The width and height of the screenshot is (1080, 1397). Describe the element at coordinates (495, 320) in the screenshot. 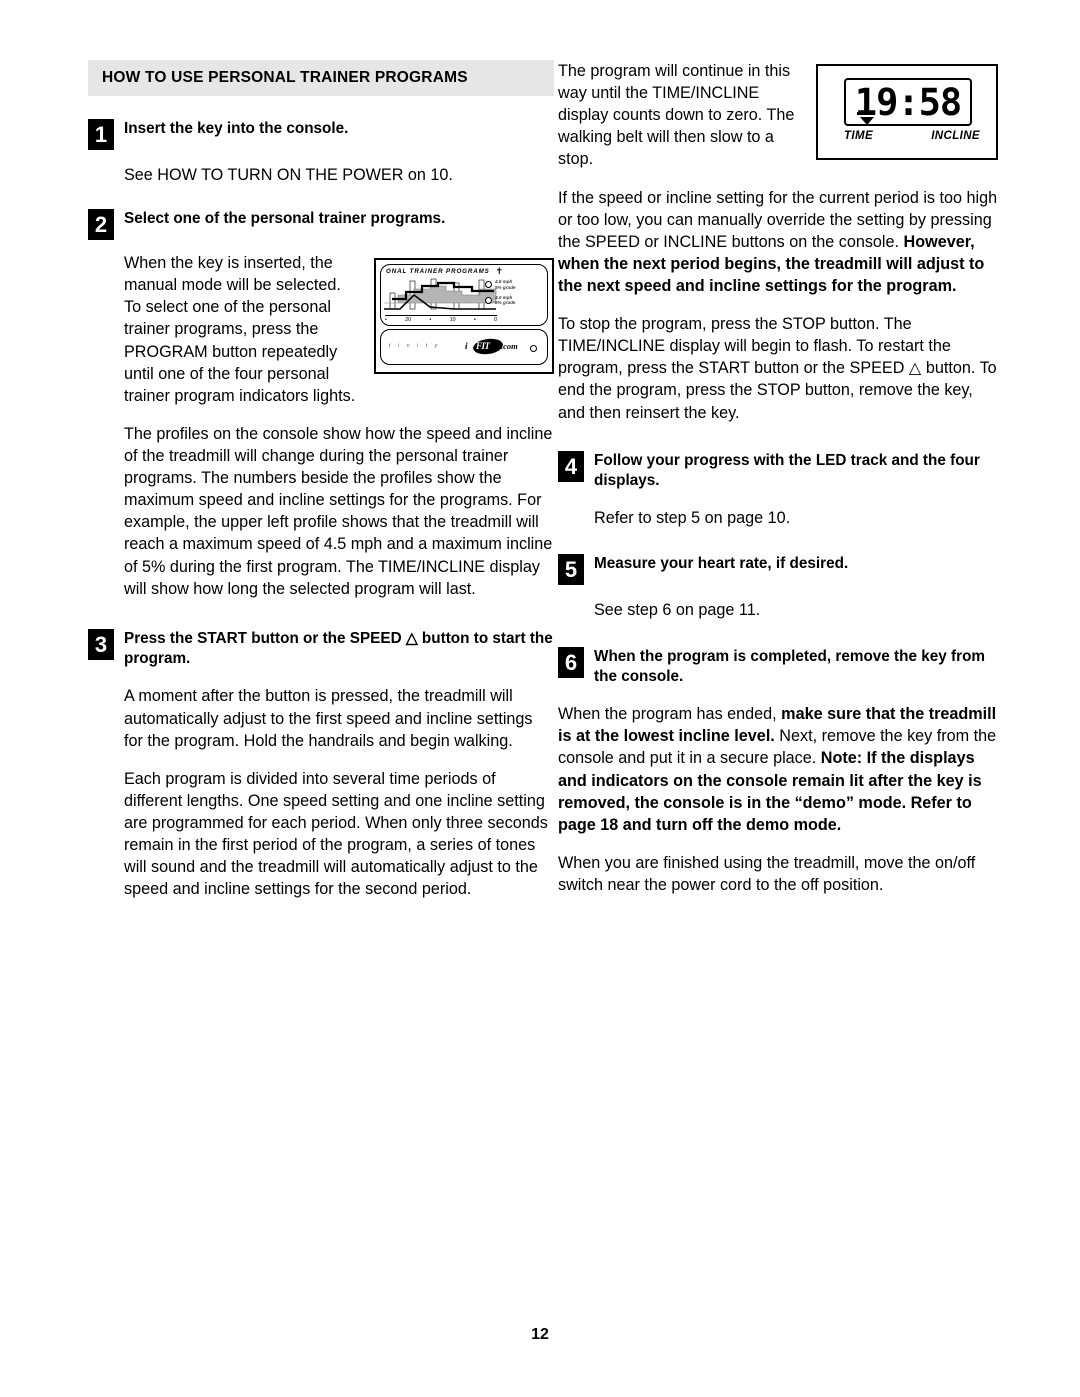

I see `scale-tick-5: 0` at that location.